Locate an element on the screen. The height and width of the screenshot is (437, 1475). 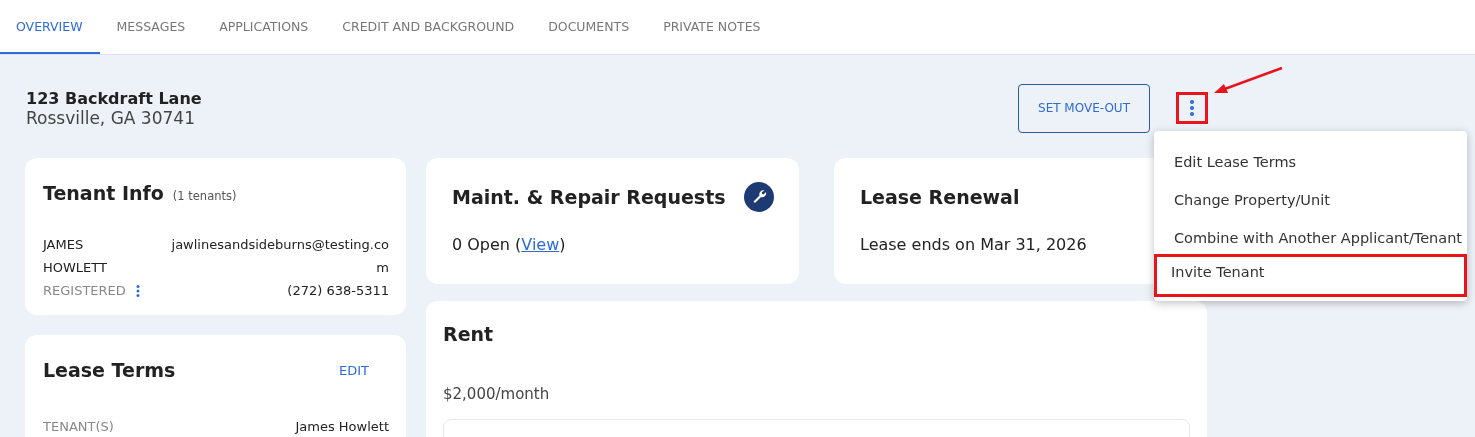
more-options-button is located at coordinates (1192, 108).